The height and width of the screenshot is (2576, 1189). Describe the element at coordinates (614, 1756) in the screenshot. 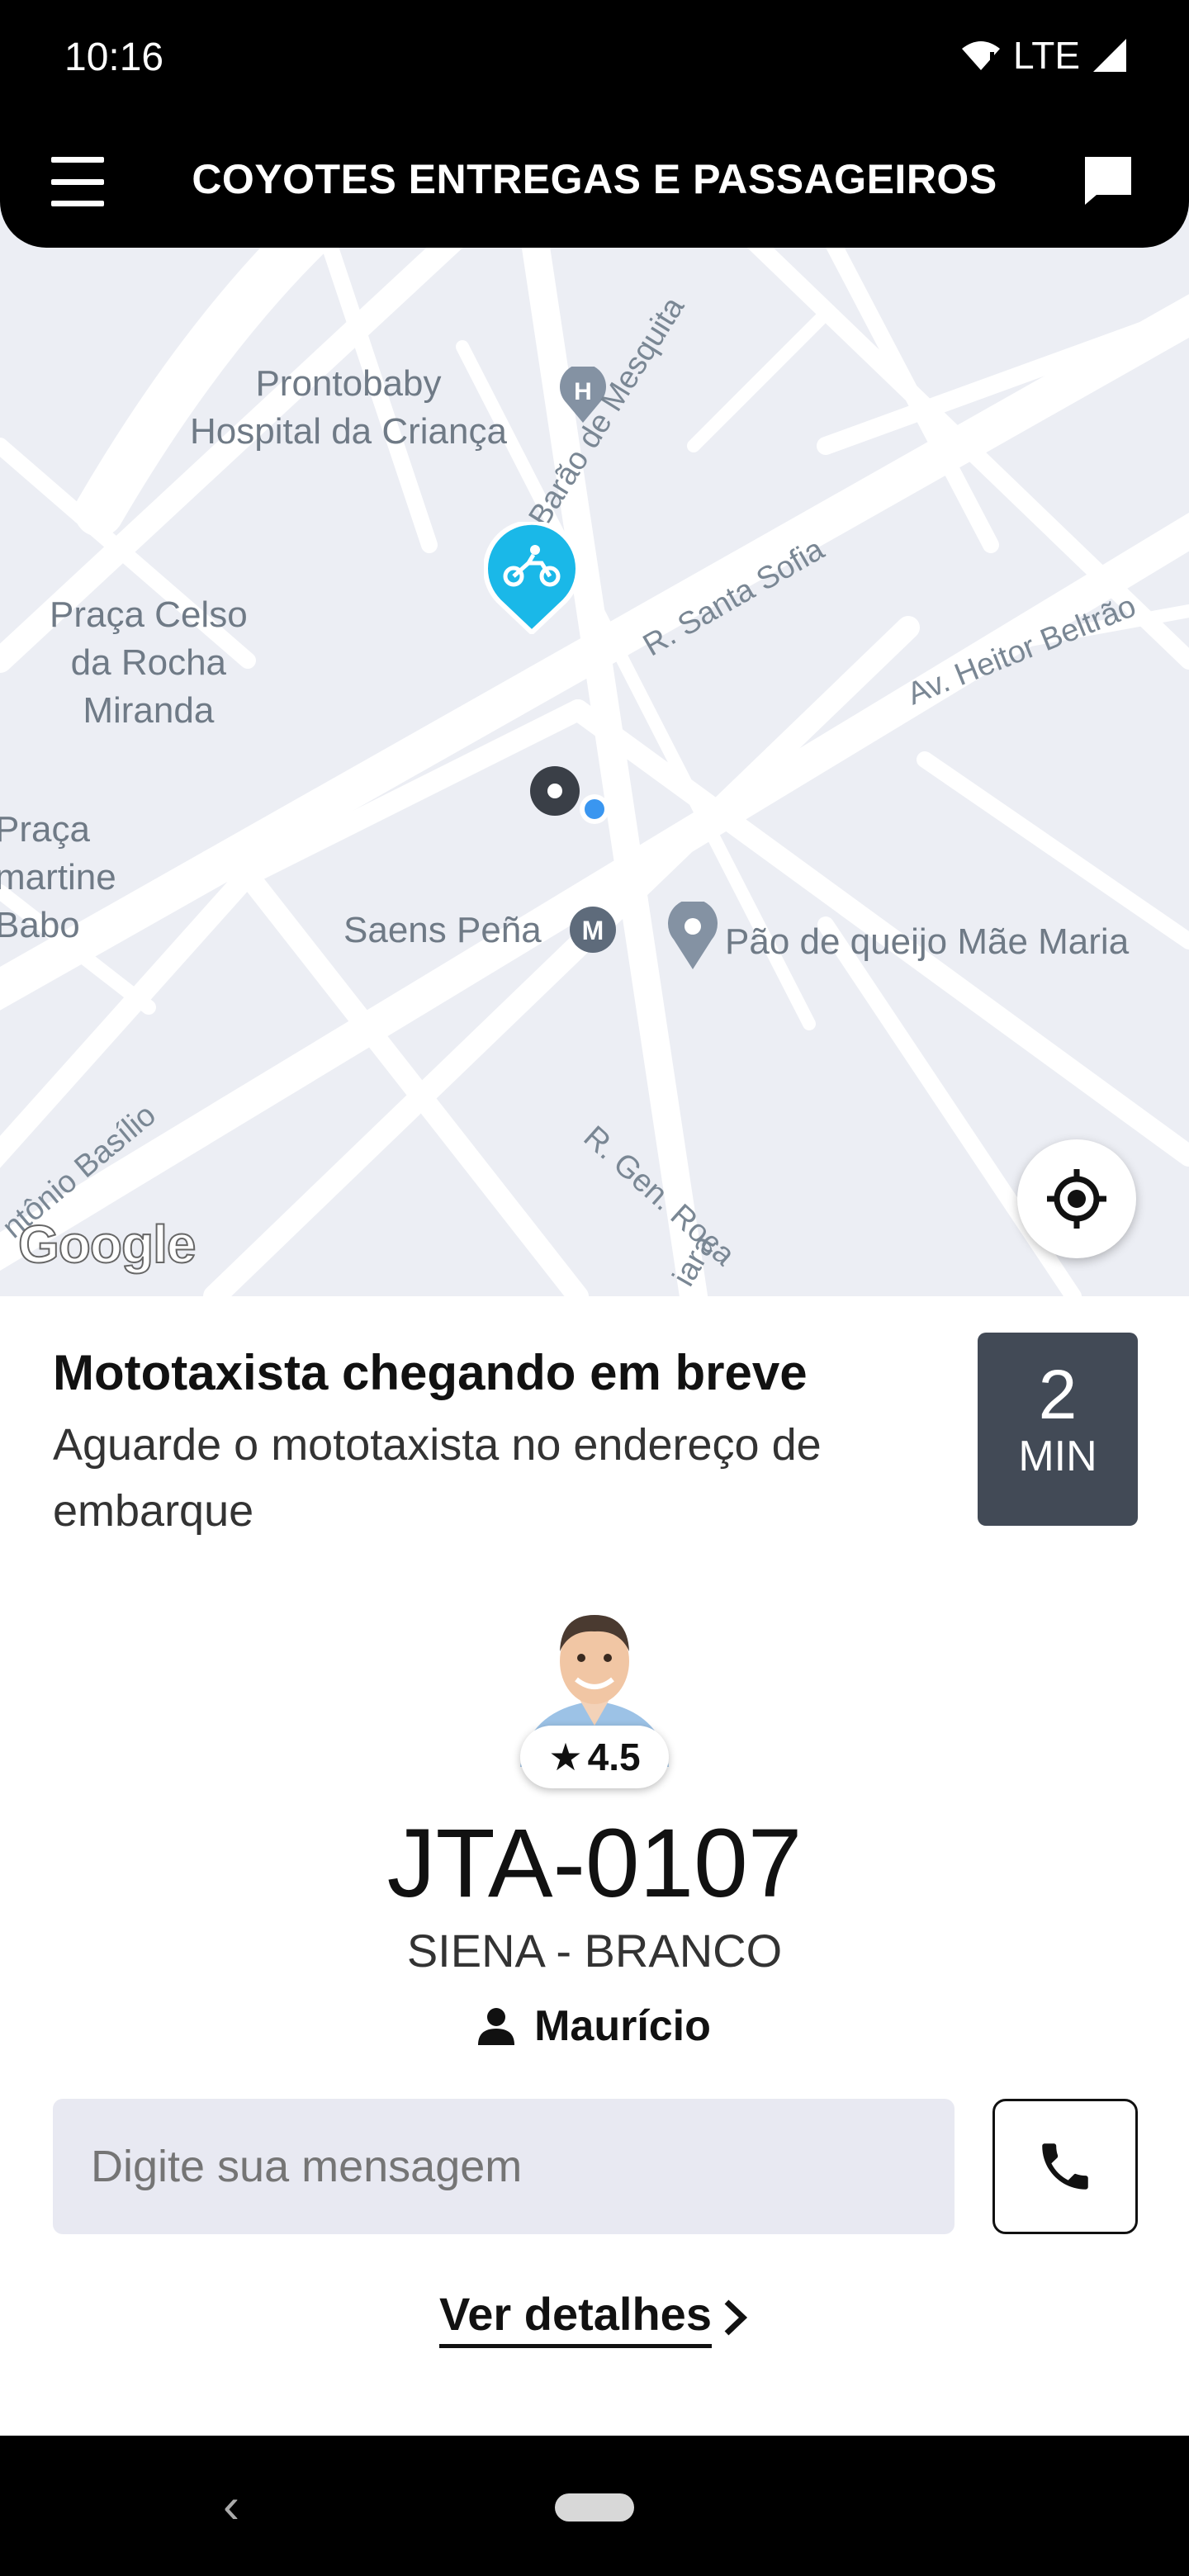

I see `rating-value: 4.5` at that location.